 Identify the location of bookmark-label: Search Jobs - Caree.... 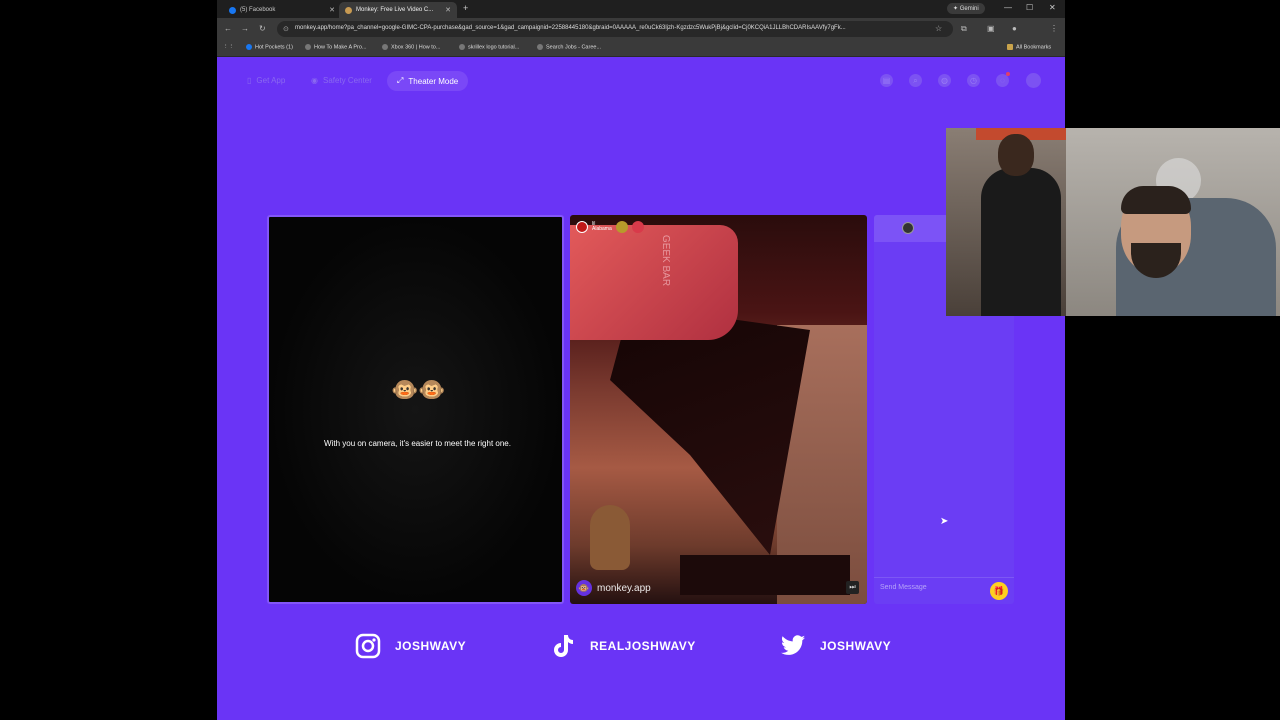
(574, 47).